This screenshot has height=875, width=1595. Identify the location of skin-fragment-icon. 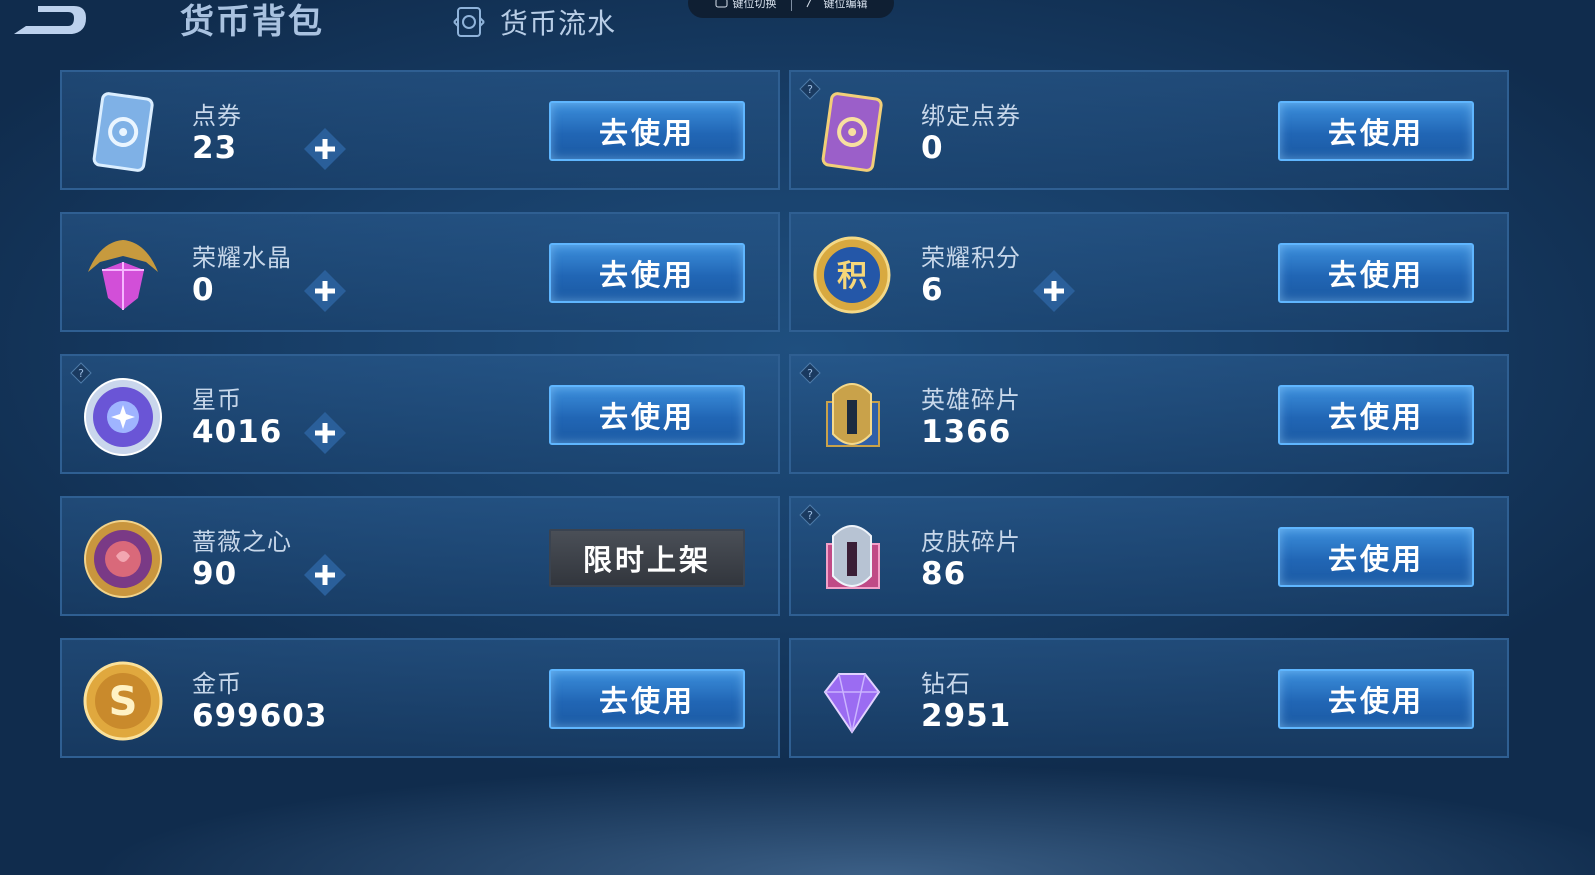
(853, 557).